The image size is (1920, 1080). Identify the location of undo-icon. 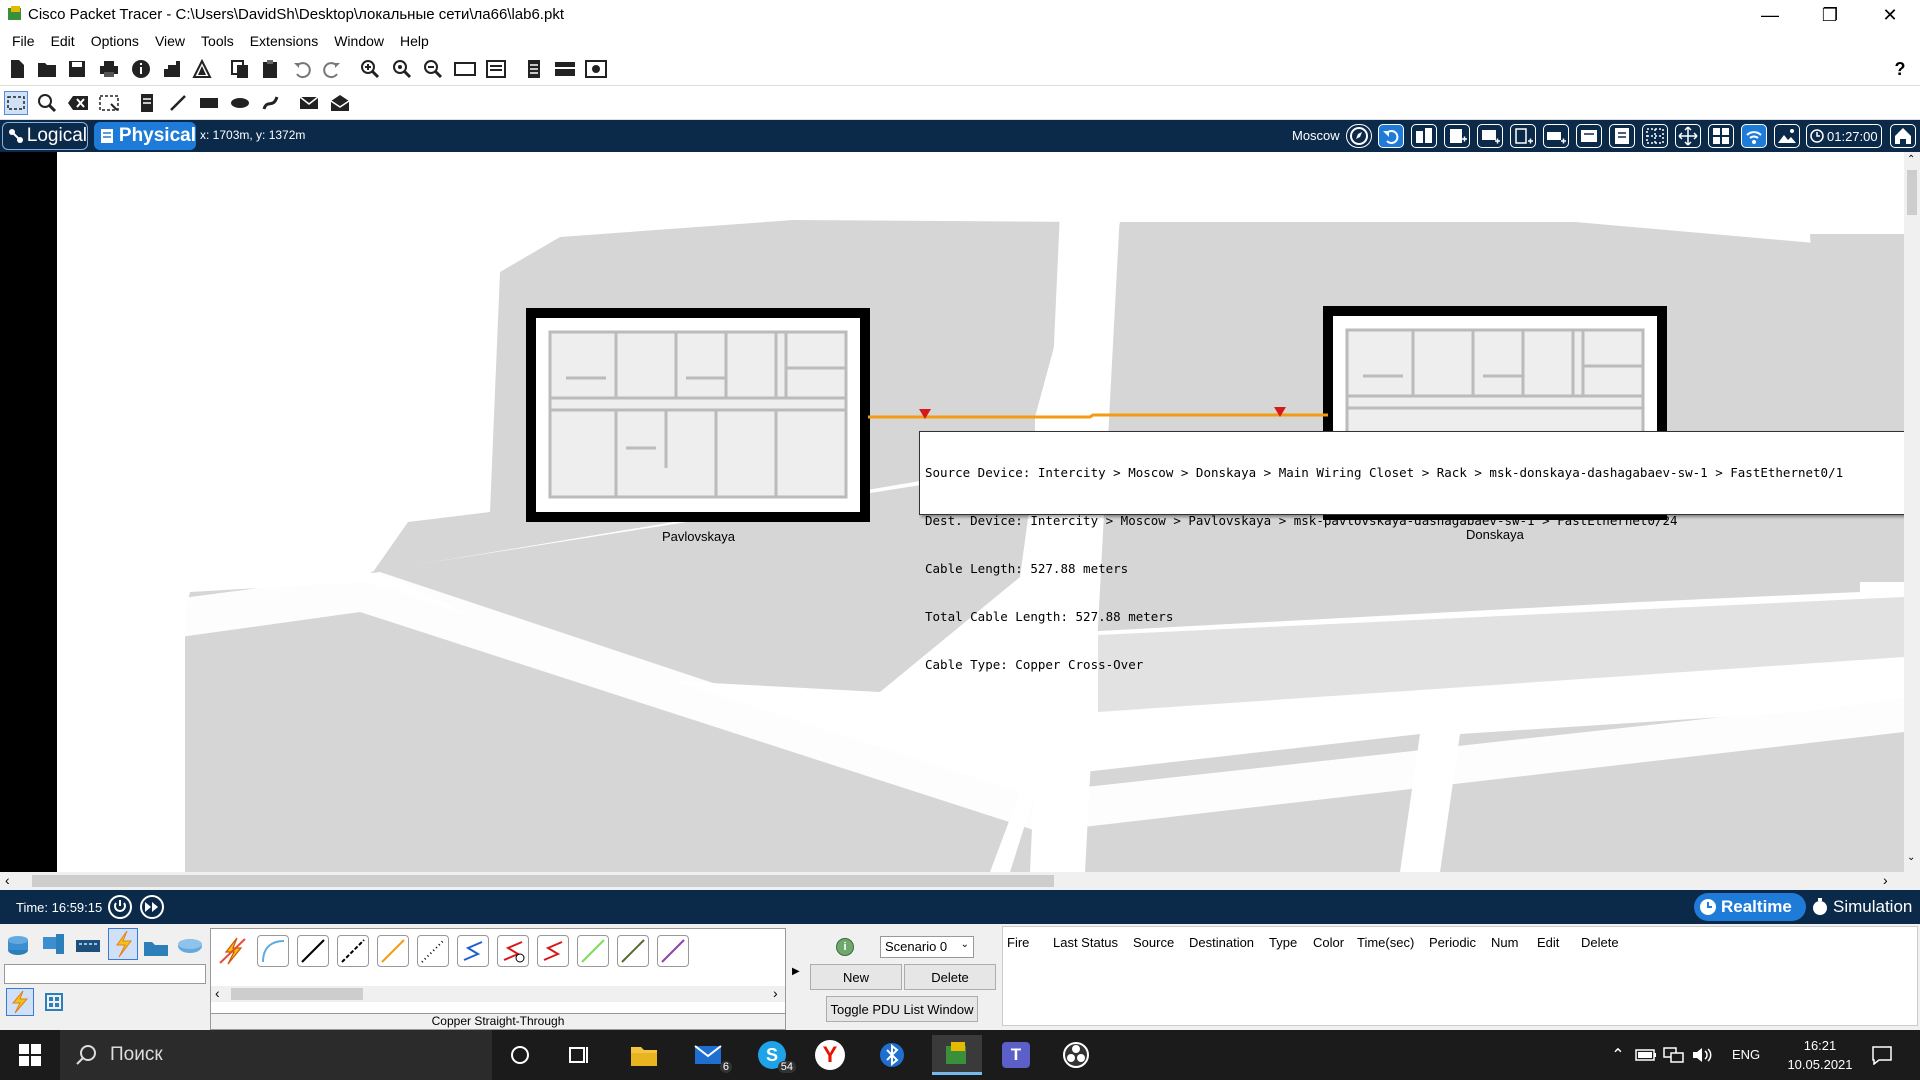
(302, 69).